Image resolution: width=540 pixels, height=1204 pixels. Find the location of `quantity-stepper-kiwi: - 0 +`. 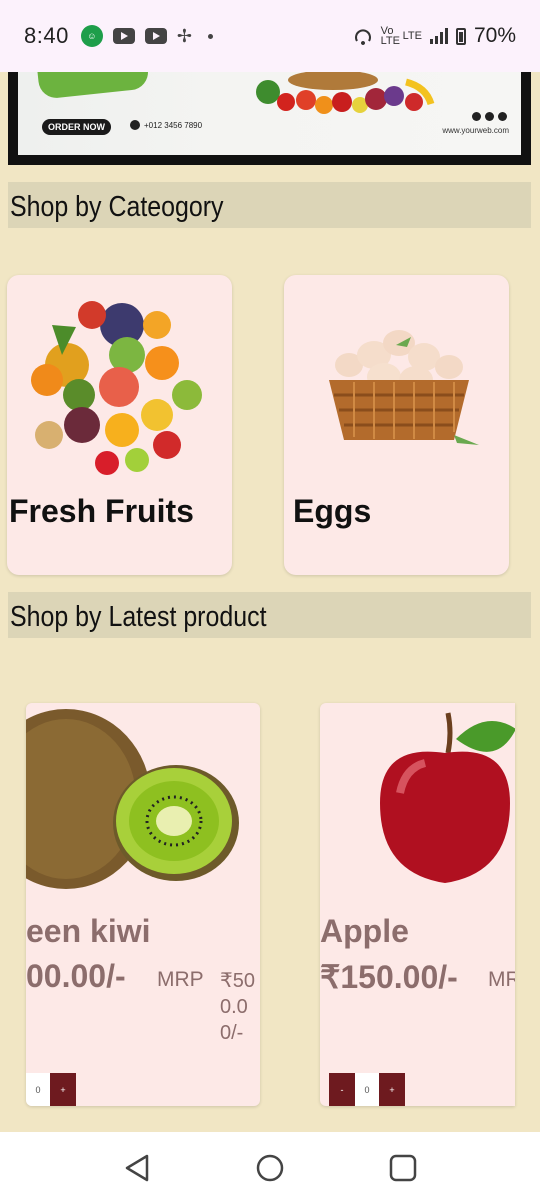

quantity-stepper-kiwi: - 0 + is located at coordinates (51, 1089).